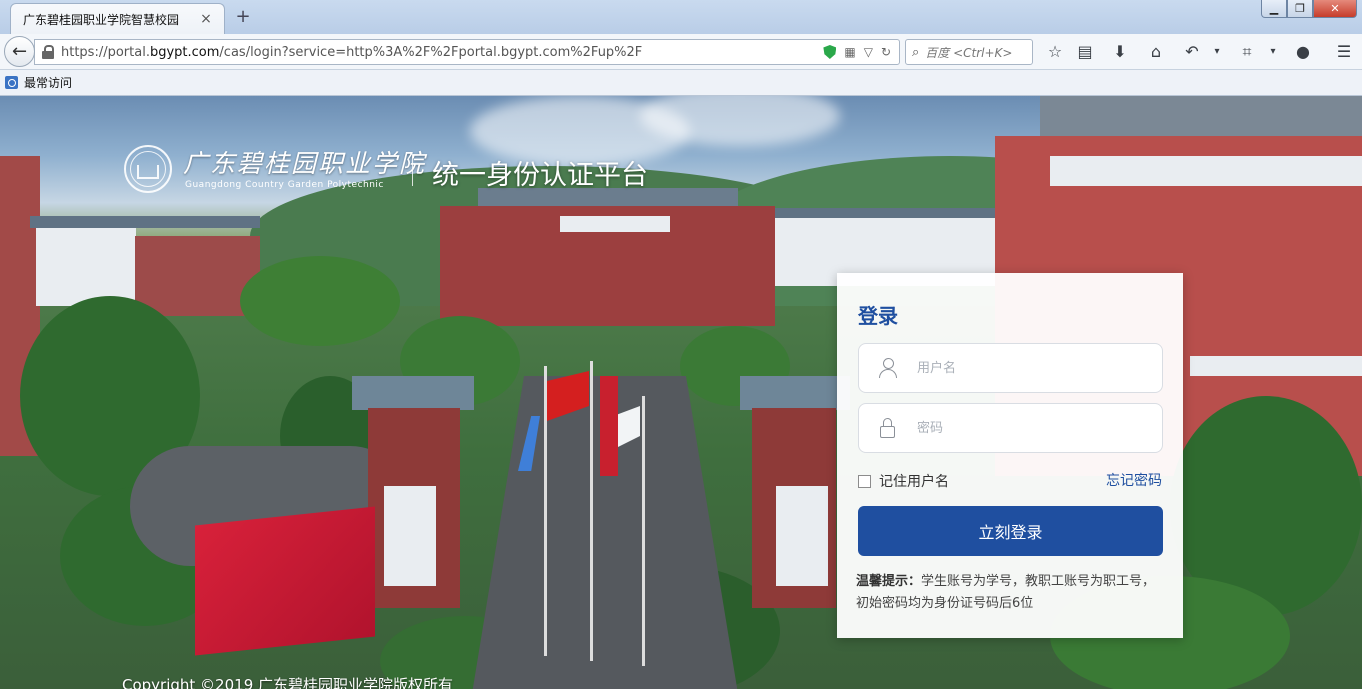  I want to click on star-icon: ☆, so click(1055, 52).